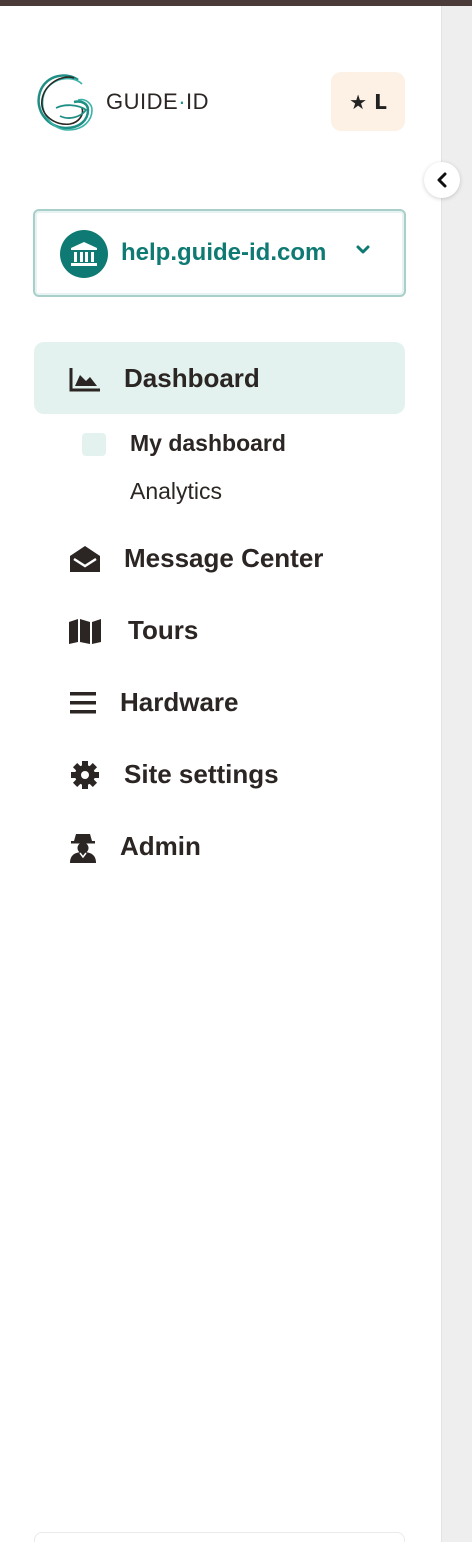 Image resolution: width=472 pixels, height=1542 pixels. What do you see at coordinates (208, 443) in the screenshot?
I see `nav-subitem-my-dashboard: My dashboard` at bounding box center [208, 443].